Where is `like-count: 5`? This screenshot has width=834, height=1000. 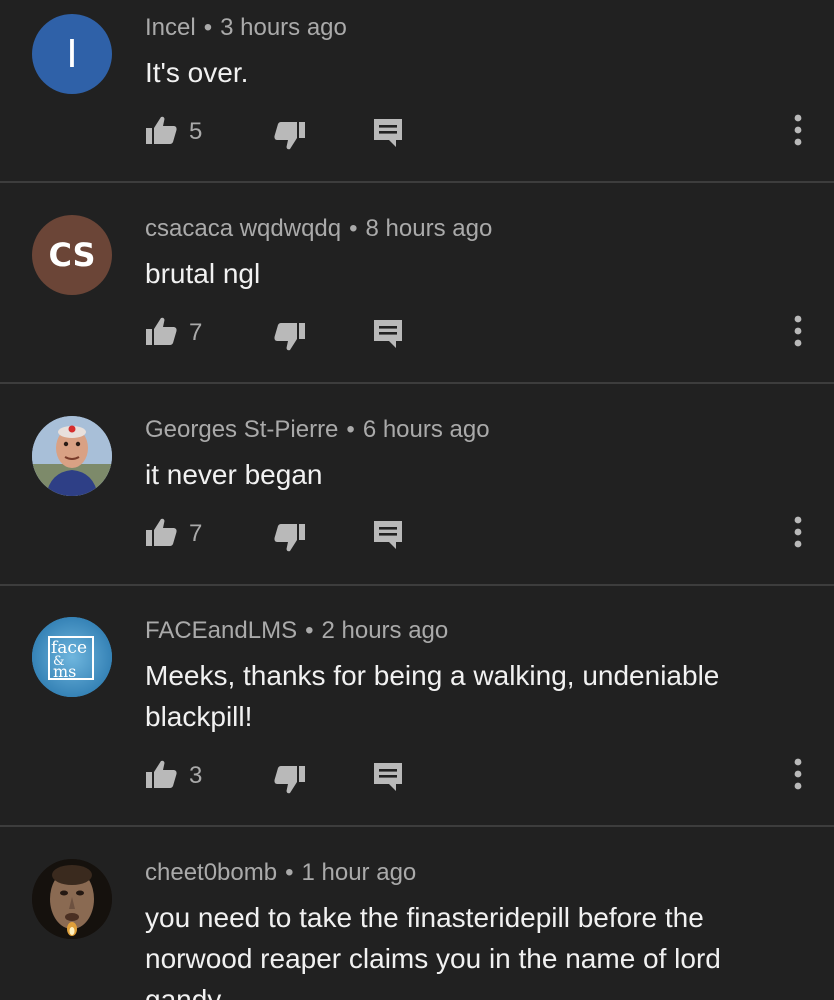
like-count: 5 is located at coordinates (196, 131).